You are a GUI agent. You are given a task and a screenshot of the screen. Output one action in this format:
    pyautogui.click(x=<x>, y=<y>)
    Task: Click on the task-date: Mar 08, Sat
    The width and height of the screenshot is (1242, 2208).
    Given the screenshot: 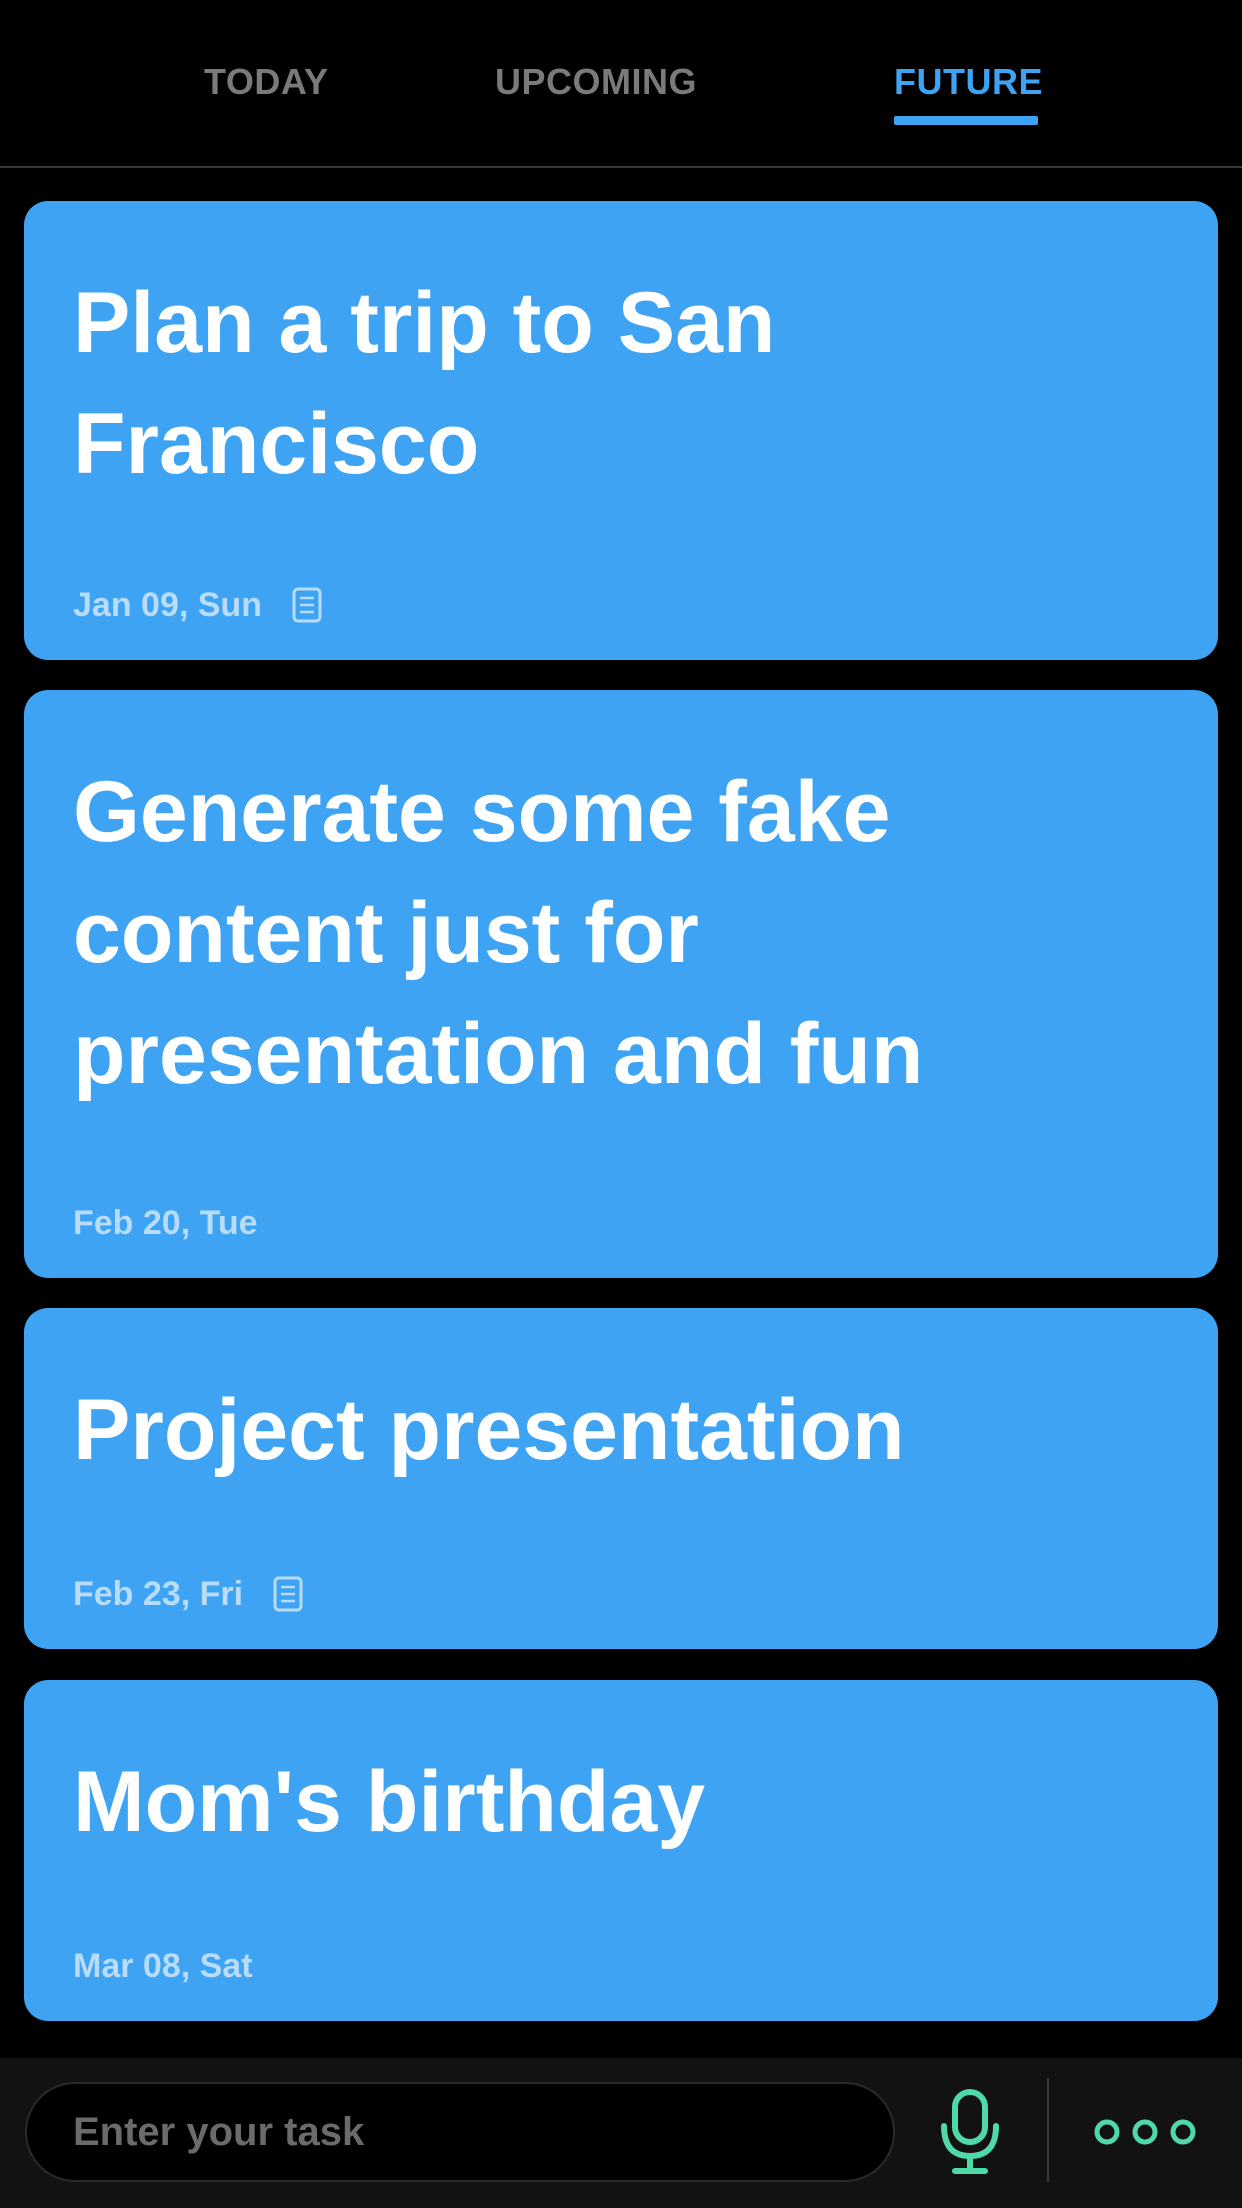 What is the action you would take?
    pyautogui.click(x=163, y=1965)
    